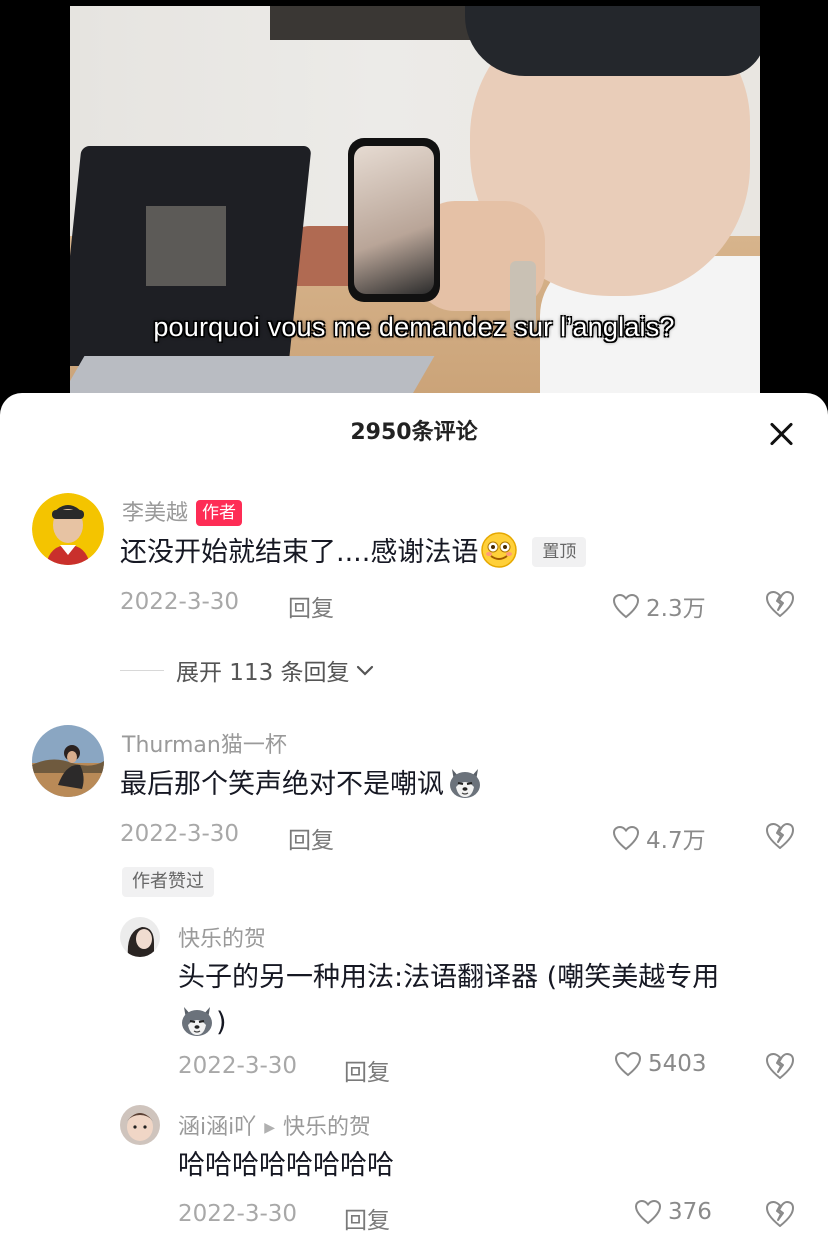 Image resolution: width=828 pixels, height=1244 pixels. What do you see at coordinates (142, 670) in the screenshot?
I see `expand-divider` at bounding box center [142, 670].